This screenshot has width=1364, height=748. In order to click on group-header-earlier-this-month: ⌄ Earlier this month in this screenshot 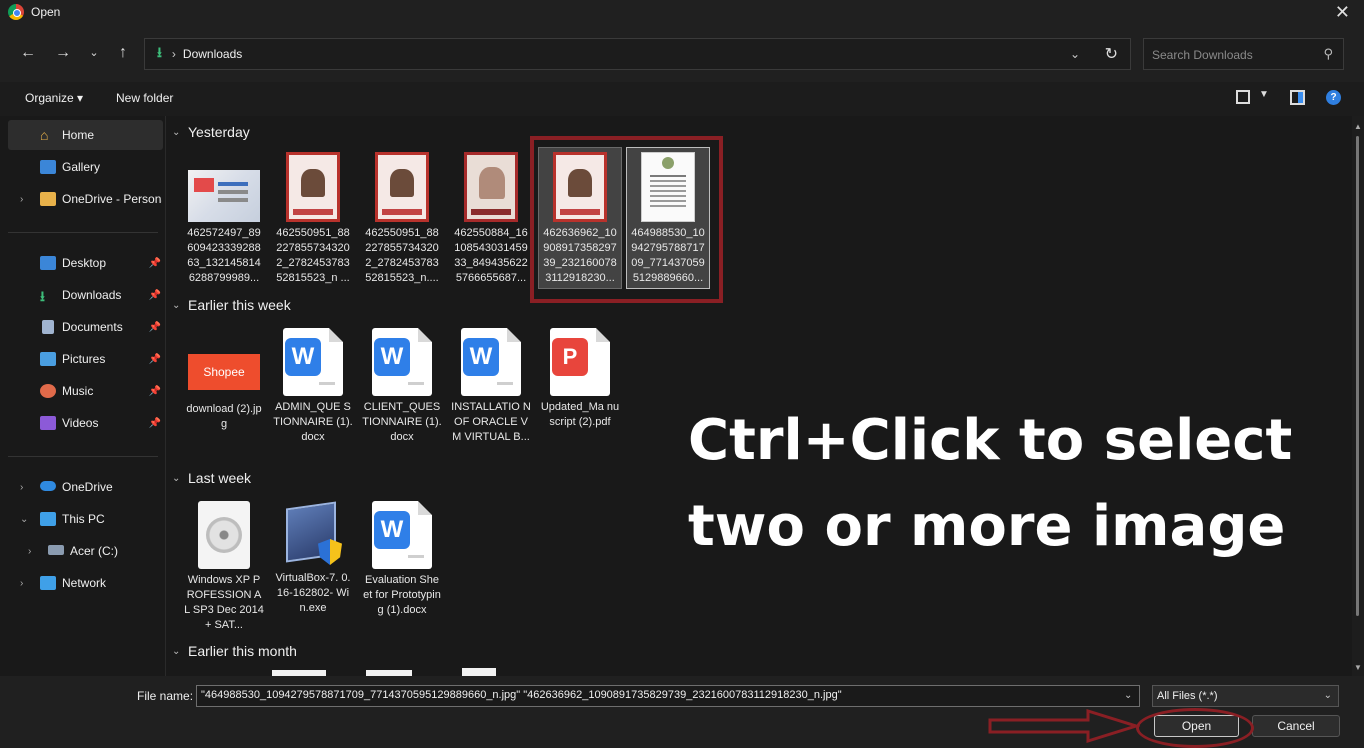, I will do `click(234, 651)`.